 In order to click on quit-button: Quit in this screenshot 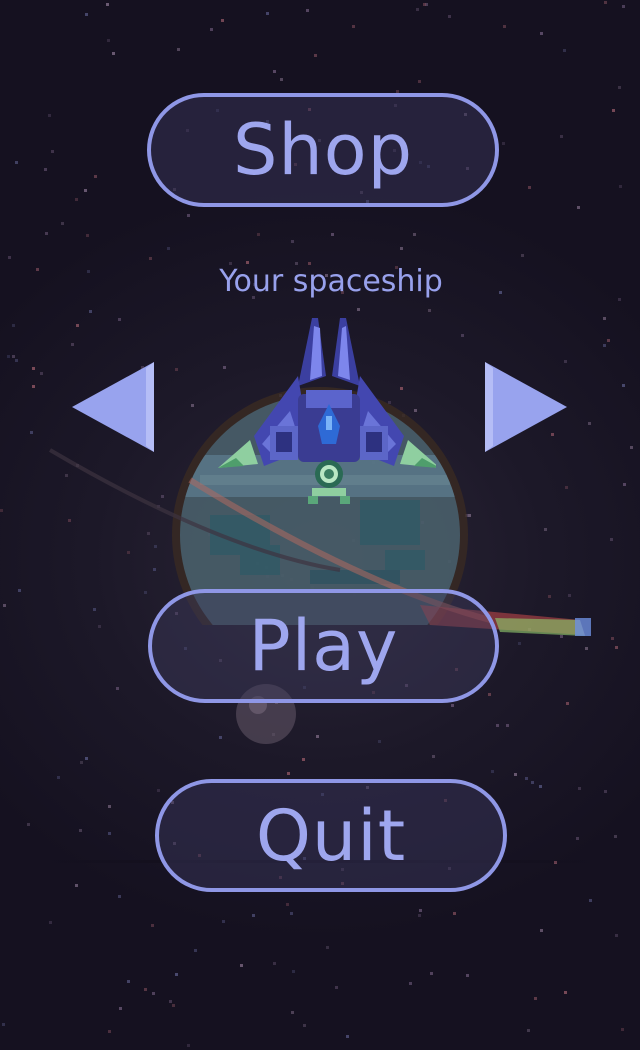, I will do `click(331, 835)`.